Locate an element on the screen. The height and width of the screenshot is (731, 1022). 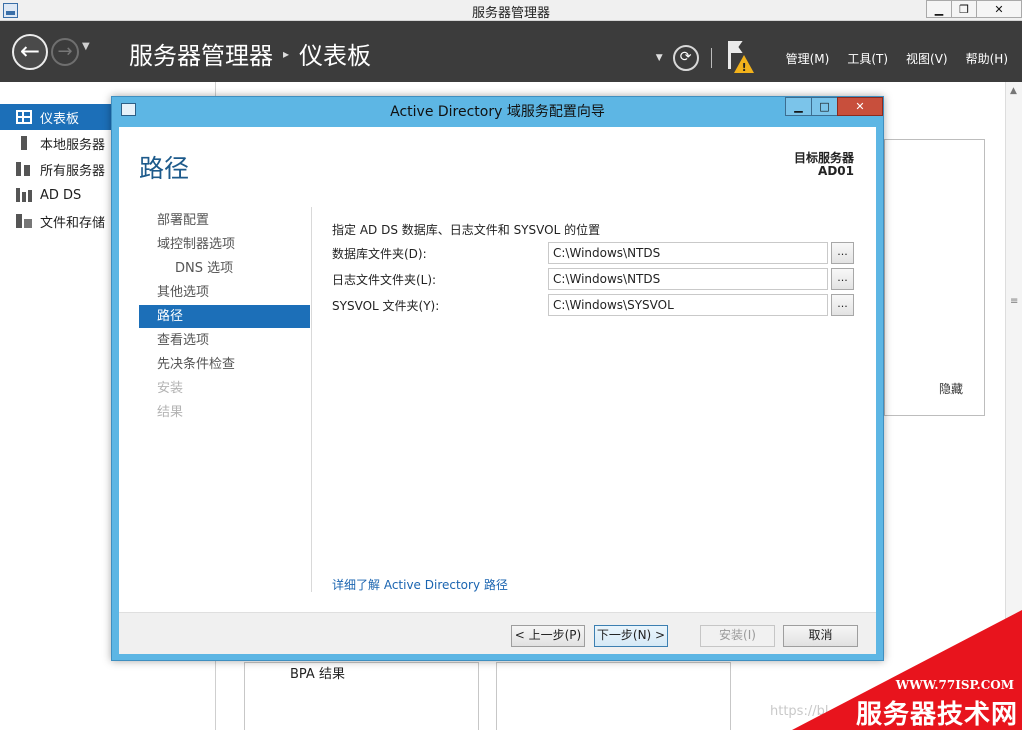
server-icon is located at coordinates (24, 143).